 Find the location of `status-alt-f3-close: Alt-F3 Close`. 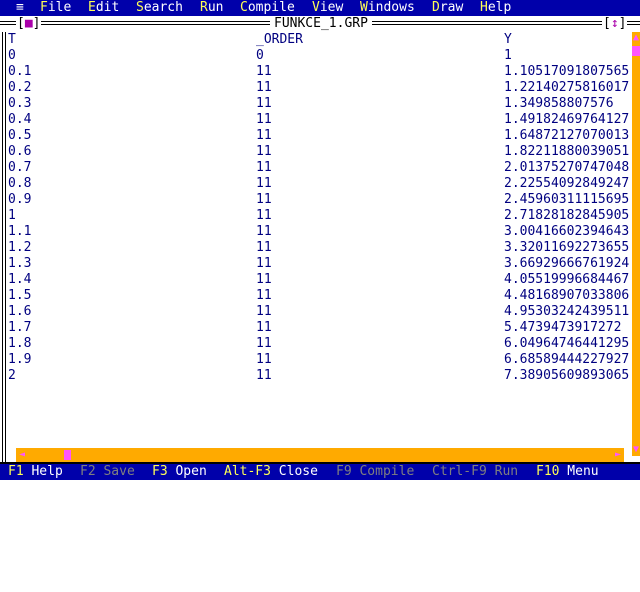

status-alt-f3-close: Alt-F3 Close is located at coordinates (271, 472).